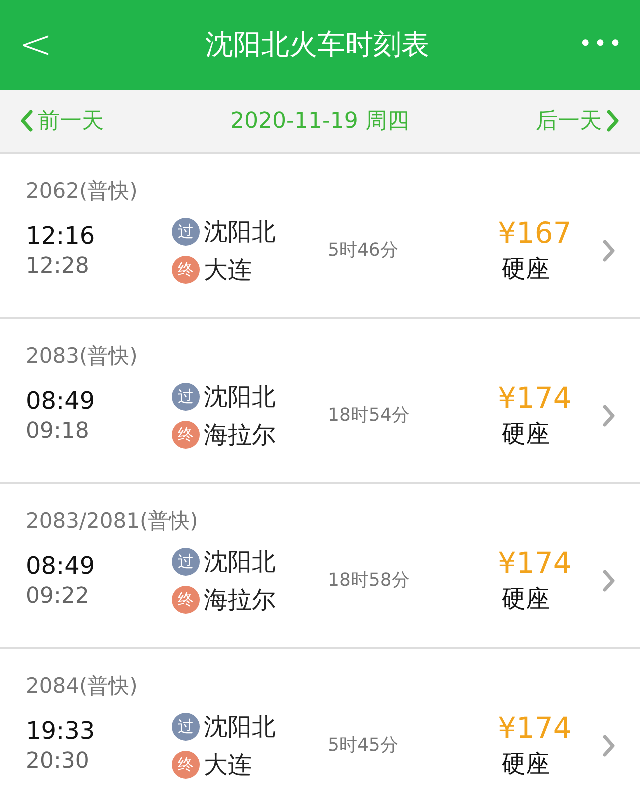  Describe the element at coordinates (320, 122) in the screenshot. I see `date-label: 2020-11-19 周四` at that location.